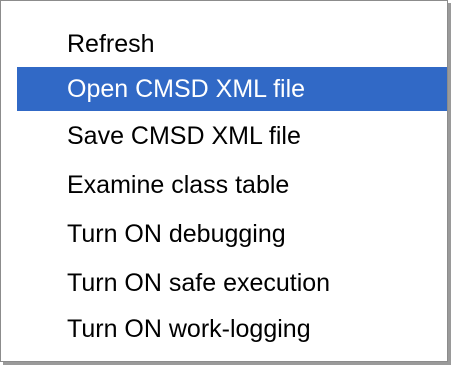 This screenshot has width=454, height=368. I want to click on menu-item-open-cmsd-xml-file: Open CMSD XML file, so click(232, 89).